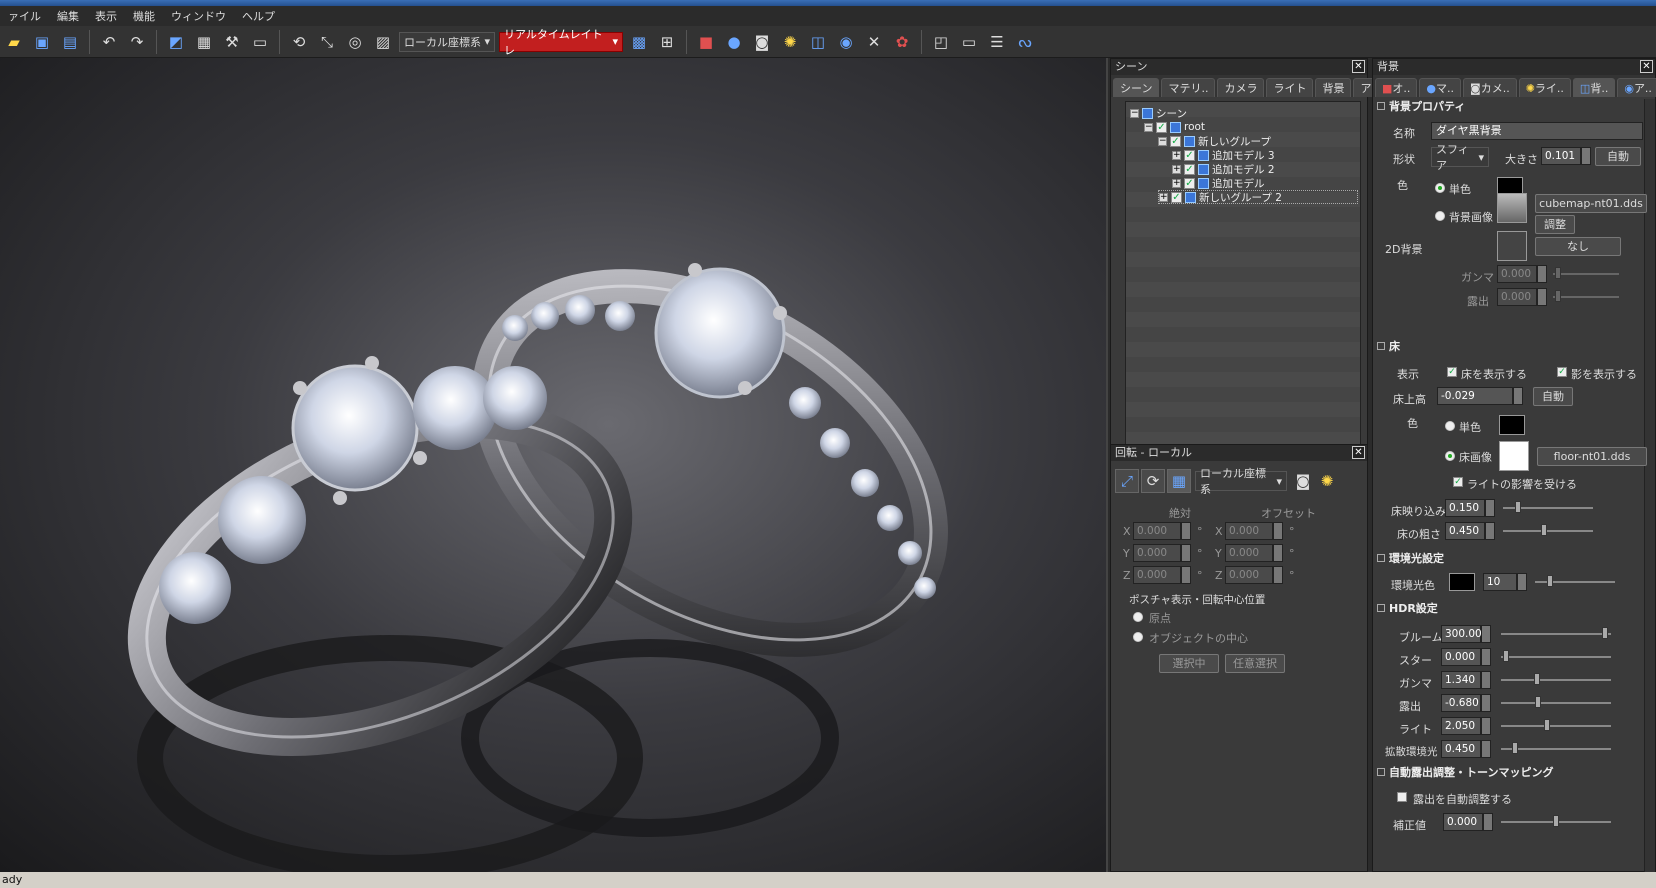  I want to click on off-y-input: 0.000, so click(1249, 553).